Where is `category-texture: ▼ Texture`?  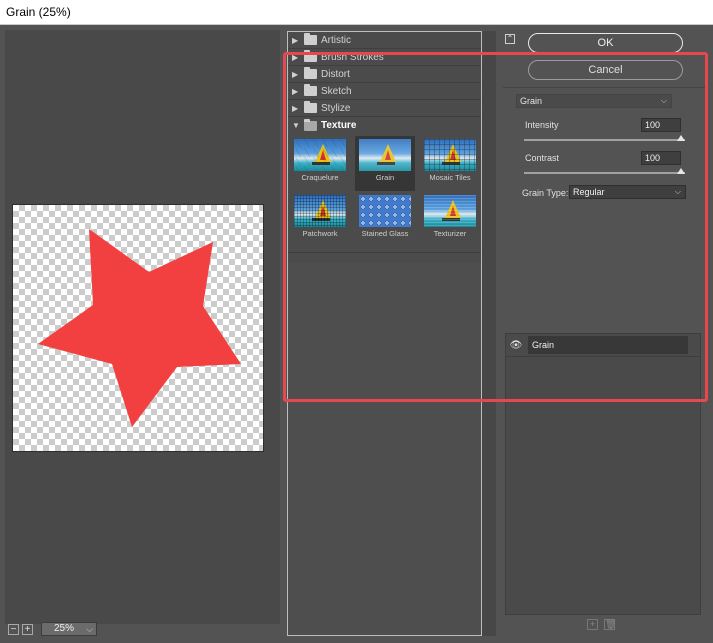 category-texture: ▼ Texture is located at coordinates (384, 125).